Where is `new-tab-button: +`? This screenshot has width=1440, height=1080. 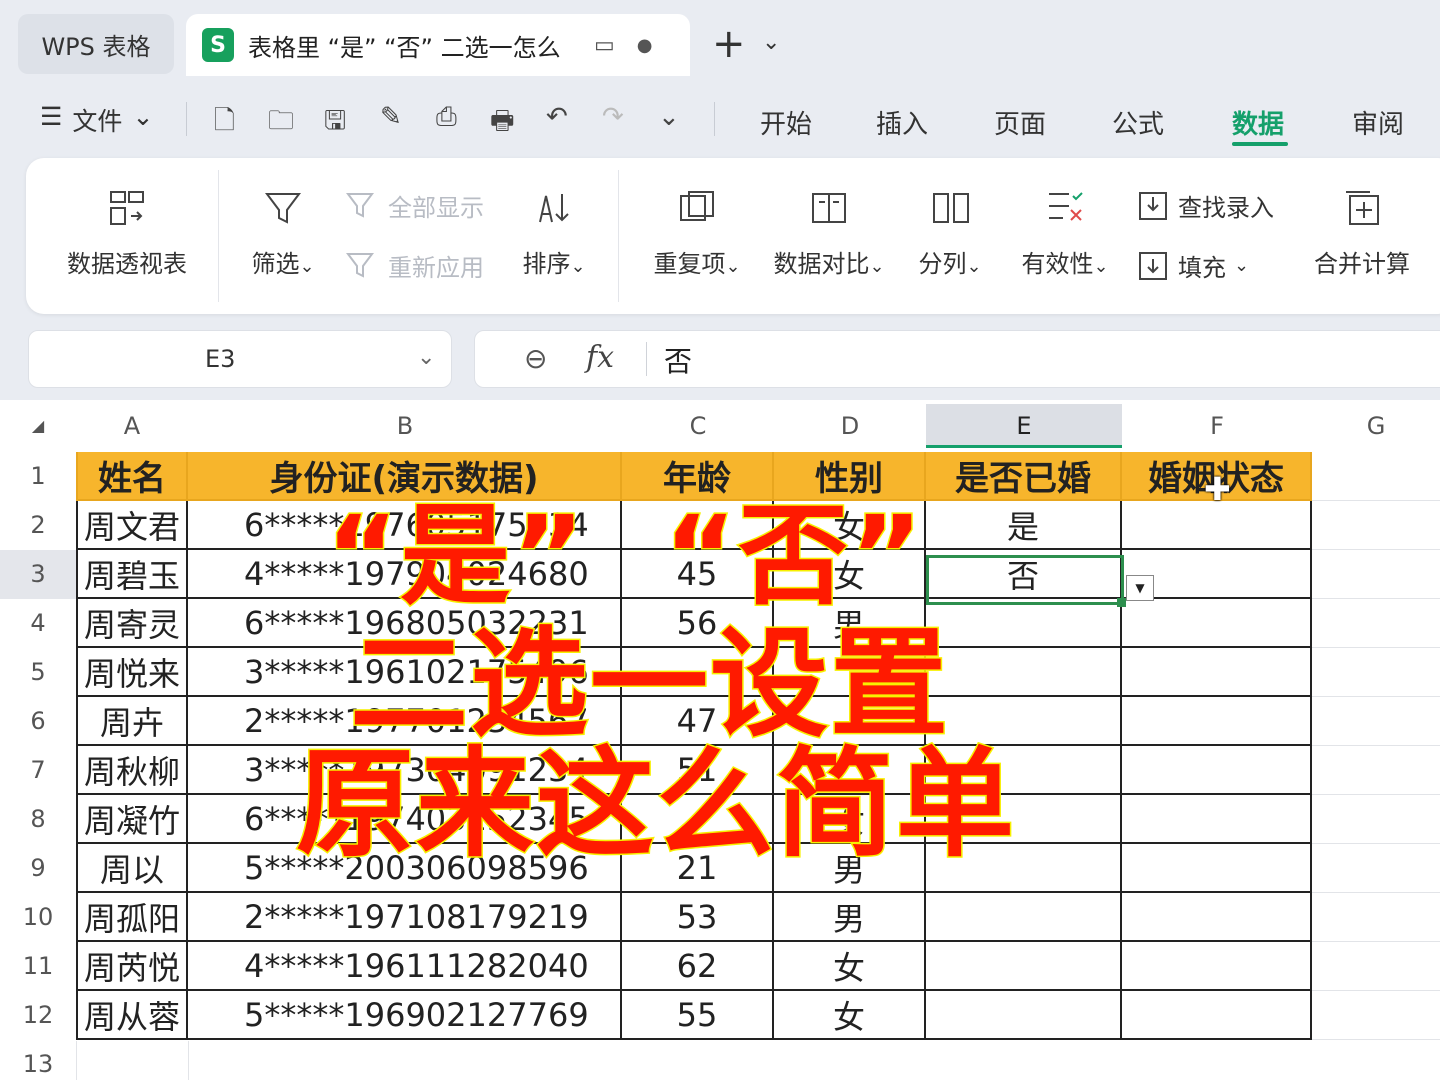 new-tab-button: + is located at coordinates (729, 44).